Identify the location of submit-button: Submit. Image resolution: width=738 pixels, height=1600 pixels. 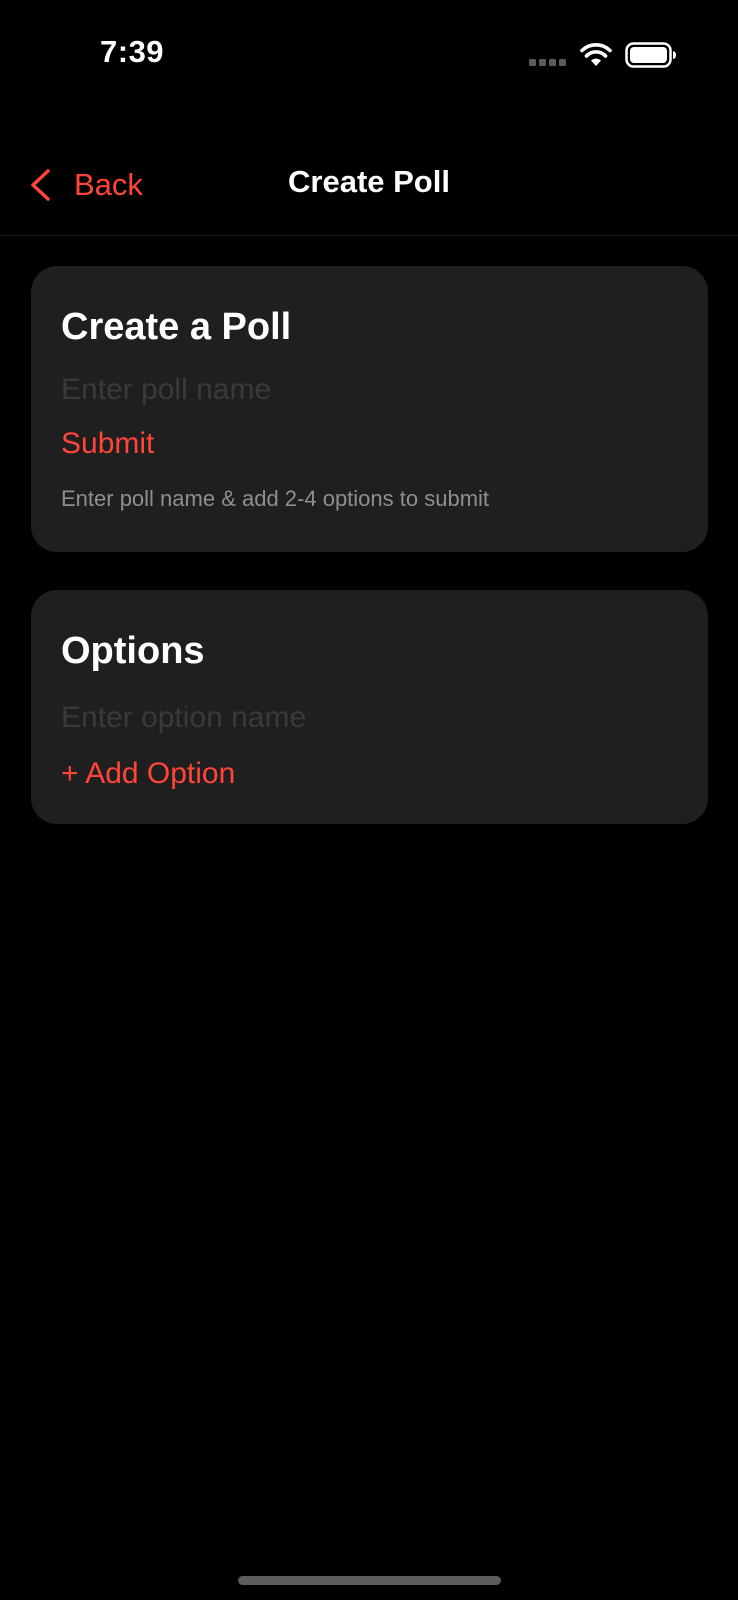
(107, 444).